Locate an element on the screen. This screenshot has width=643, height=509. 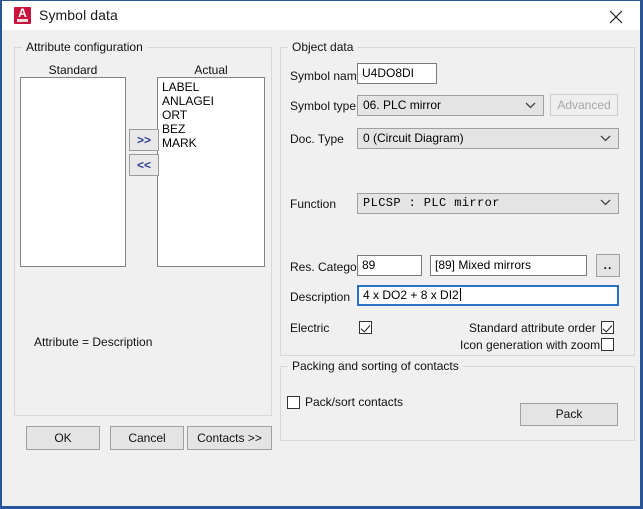
function-value: PLCSP : PLC mirror is located at coordinates (431, 203).